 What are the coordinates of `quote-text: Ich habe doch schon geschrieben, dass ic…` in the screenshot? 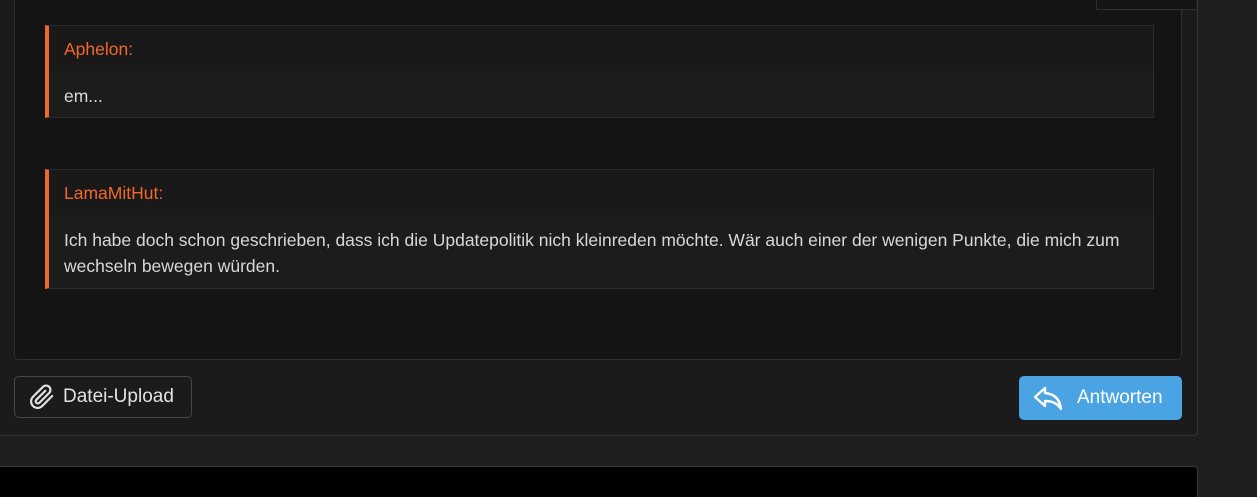 It's located at (592, 253).